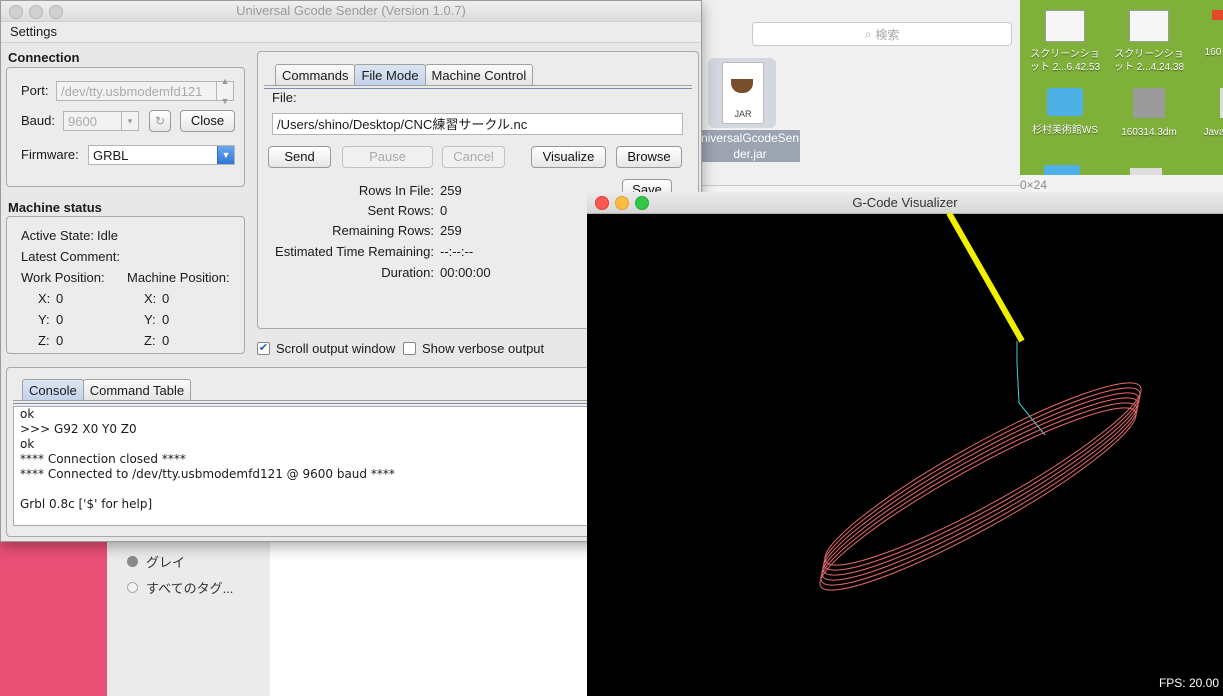 Image resolution: width=1223 pixels, height=696 pixels. What do you see at coordinates (985, 278) in the screenshot?
I see `tool-path-yellow` at bounding box center [985, 278].